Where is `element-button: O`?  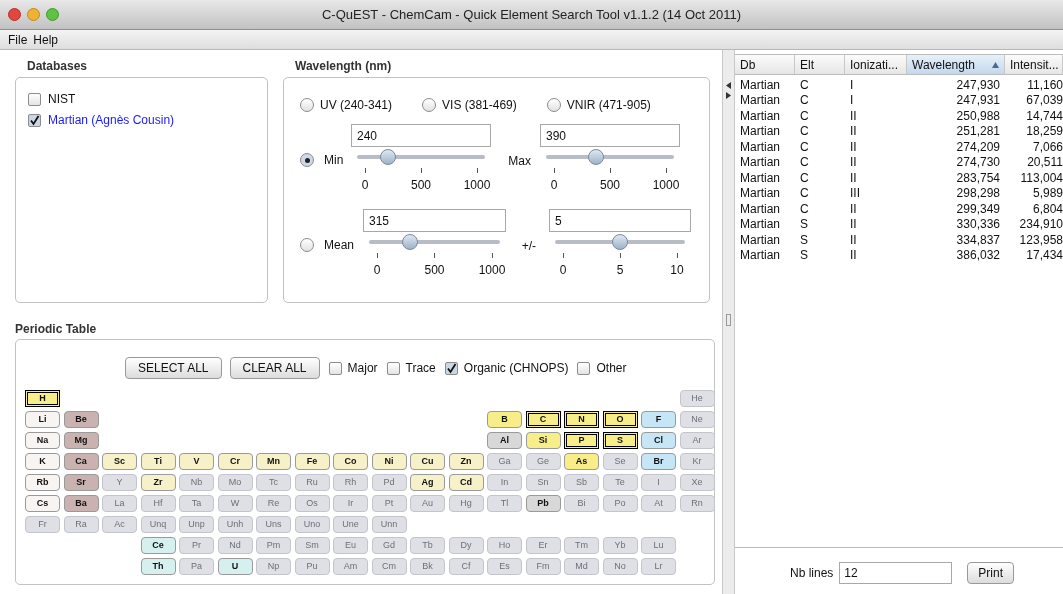
element-button: O is located at coordinates (620, 419).